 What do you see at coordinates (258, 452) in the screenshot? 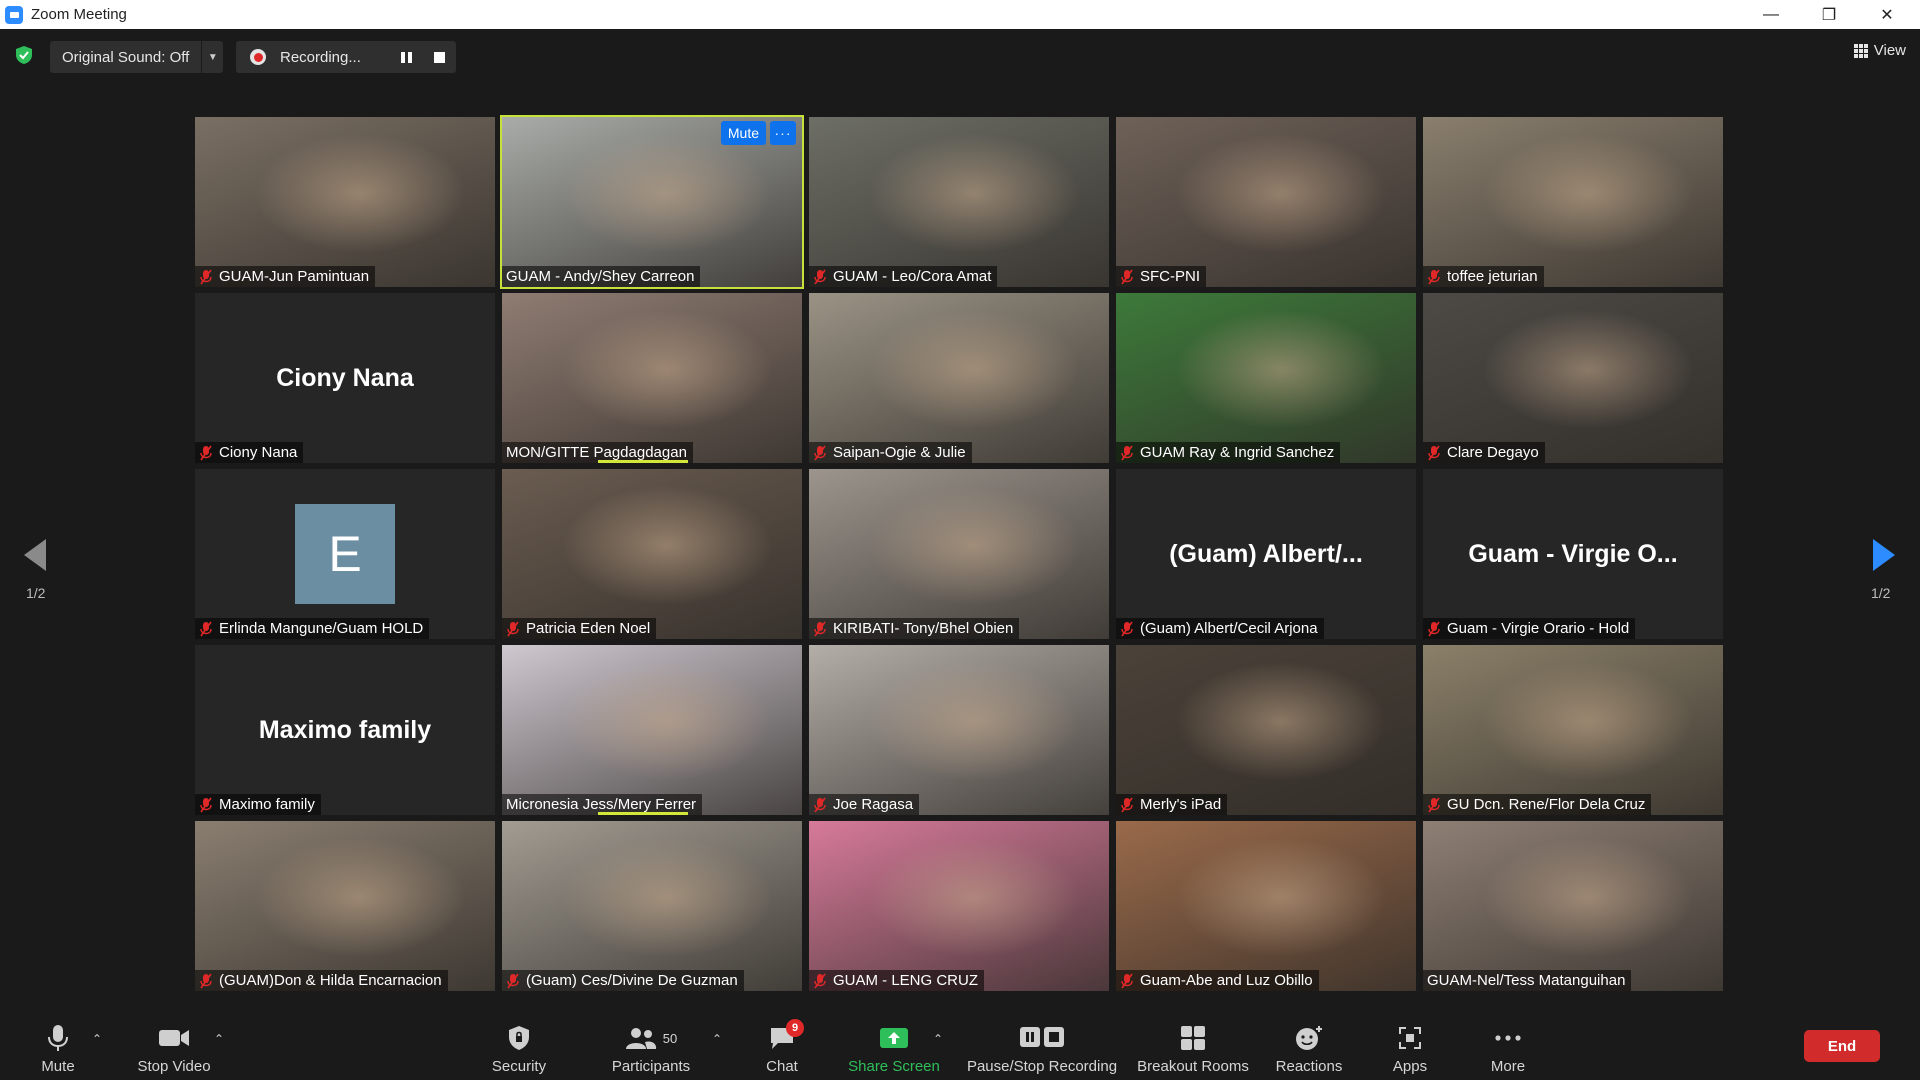
I see `participant-name: Ciony Nana` at bounding box center [258, 452].